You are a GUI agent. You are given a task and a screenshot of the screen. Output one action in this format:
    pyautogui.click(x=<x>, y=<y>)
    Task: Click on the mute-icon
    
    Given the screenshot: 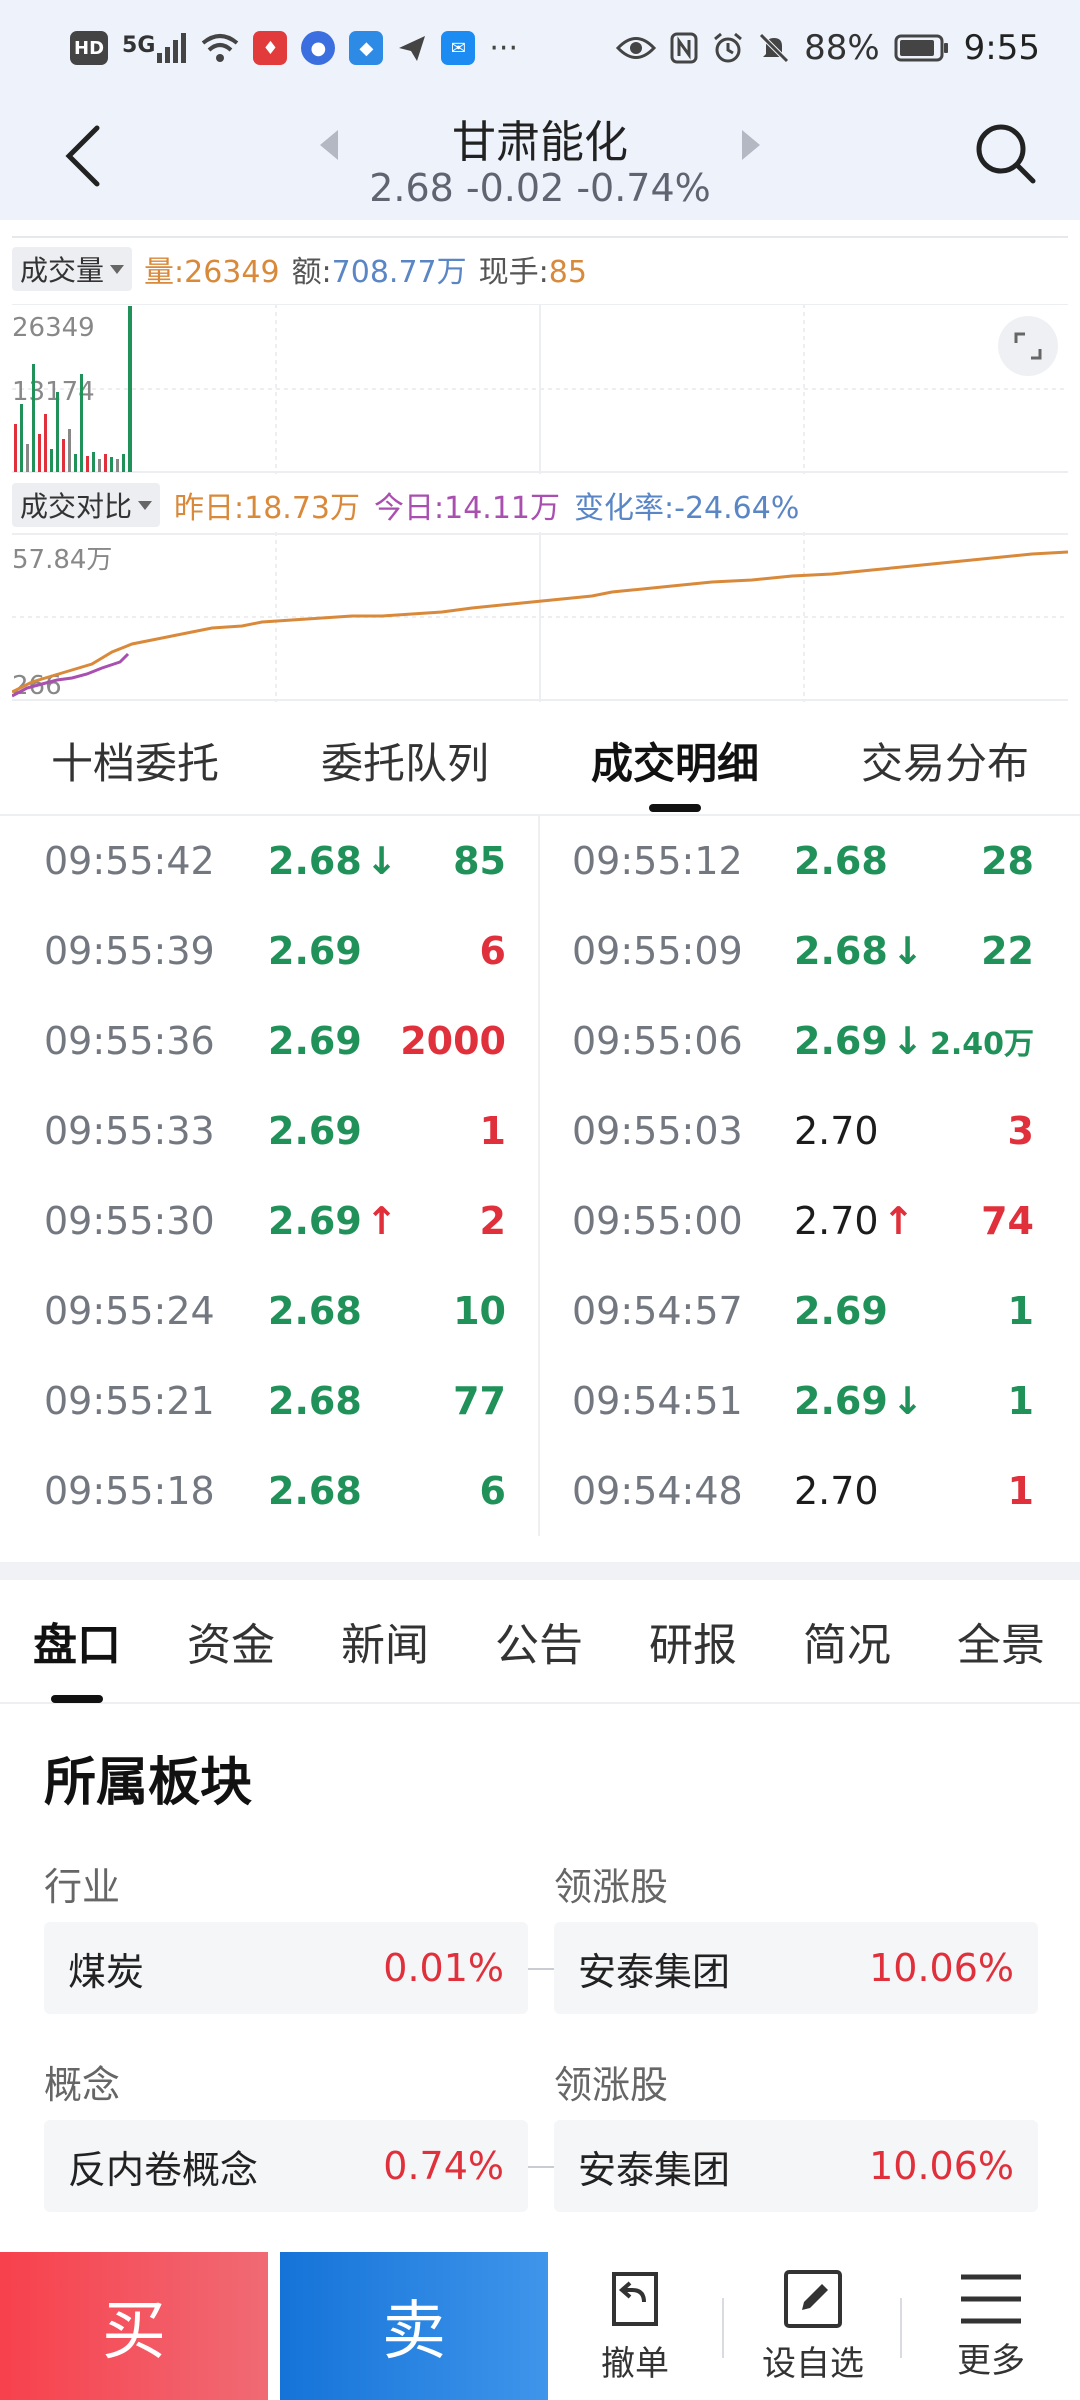 What is the action you would take?
    pyautogui.click(x=774, y=48)
    